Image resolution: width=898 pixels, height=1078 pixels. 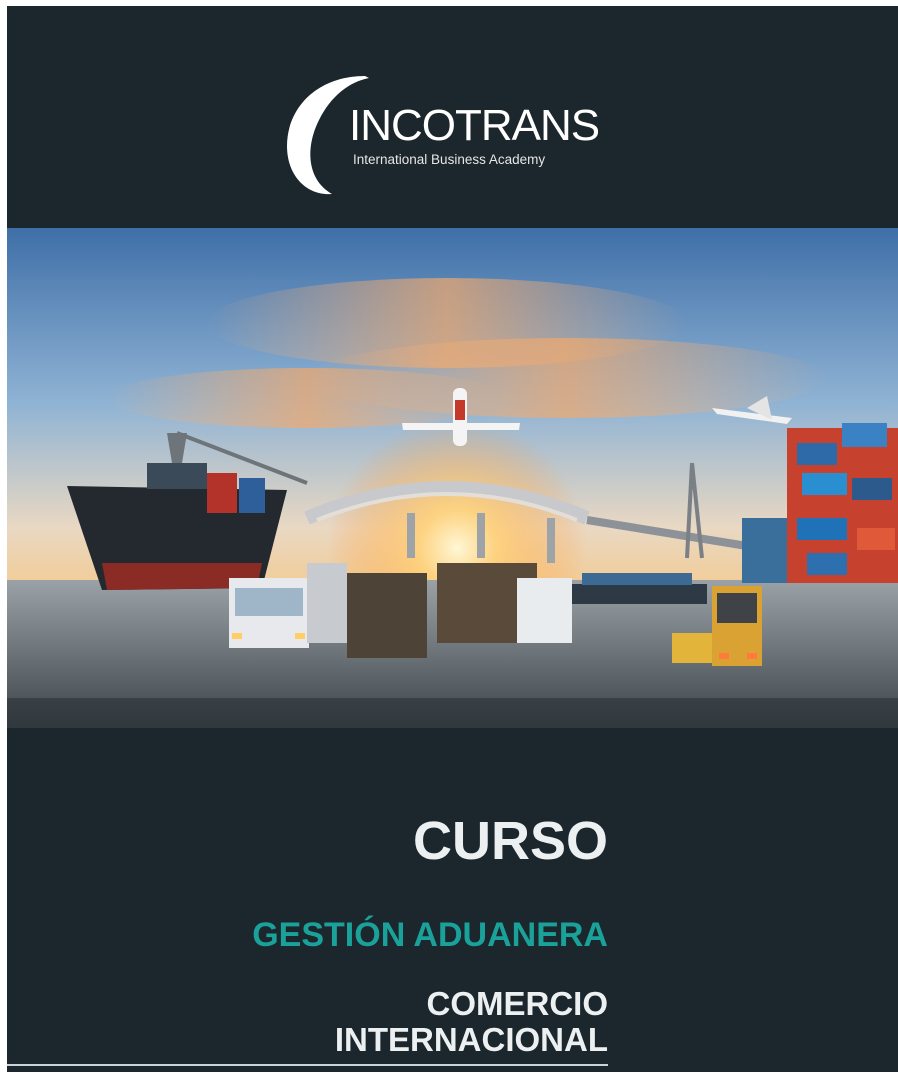 I want to click on course-area: COMERCIO INTERNACIONAL, so click(x=471, y=1022).